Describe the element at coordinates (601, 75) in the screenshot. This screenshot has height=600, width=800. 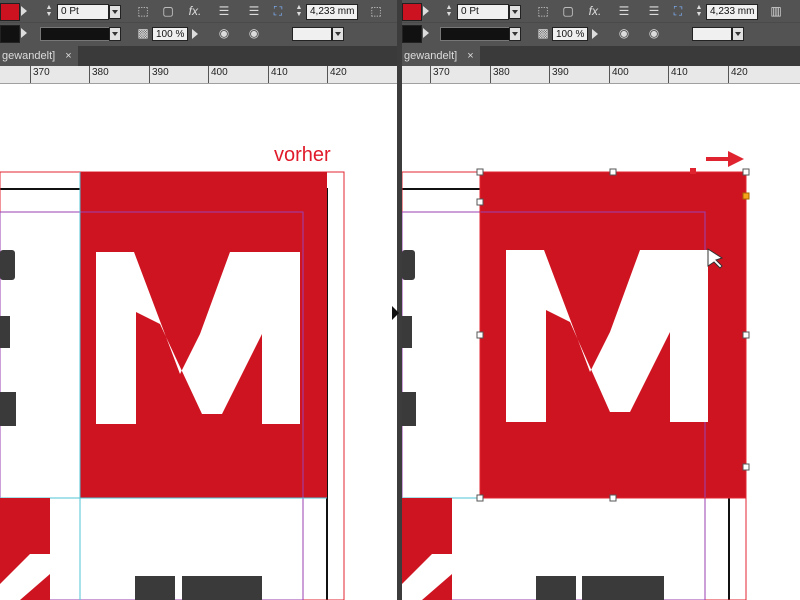
I see `horizontal-ruler: 370 380 390 400 410 420` at that location.